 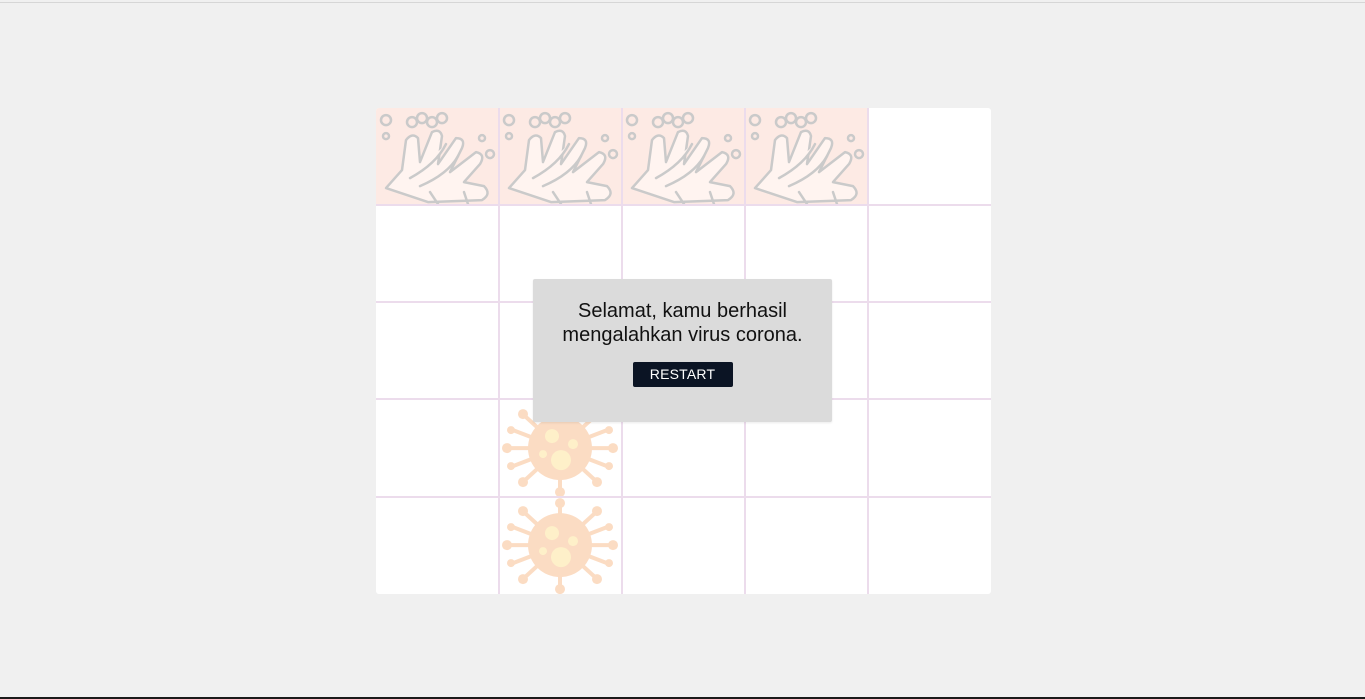 I want to click on virus-icon, so click(x=560, y=545).